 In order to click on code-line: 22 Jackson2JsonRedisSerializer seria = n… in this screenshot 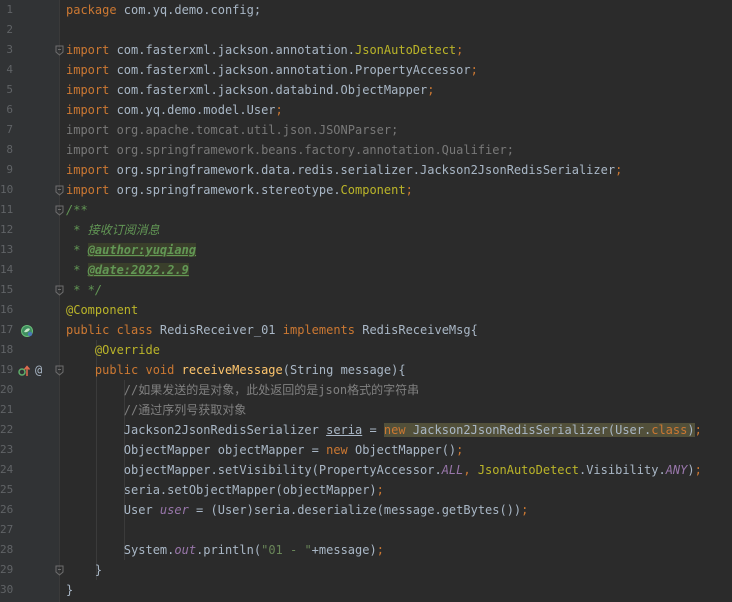, I will do `click(366, 430)`.